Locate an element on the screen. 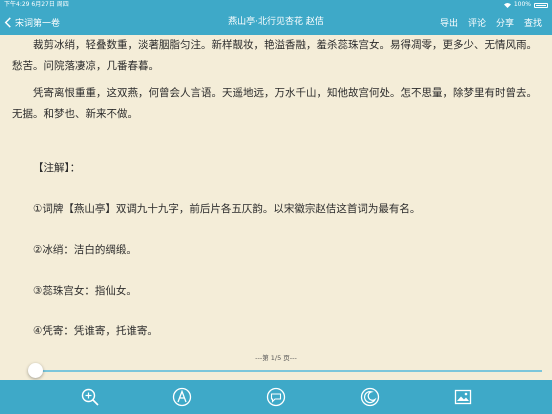 This screenshot has height=414, width=552. status-time: 下午4:29 is located at coordinates (17, 4).